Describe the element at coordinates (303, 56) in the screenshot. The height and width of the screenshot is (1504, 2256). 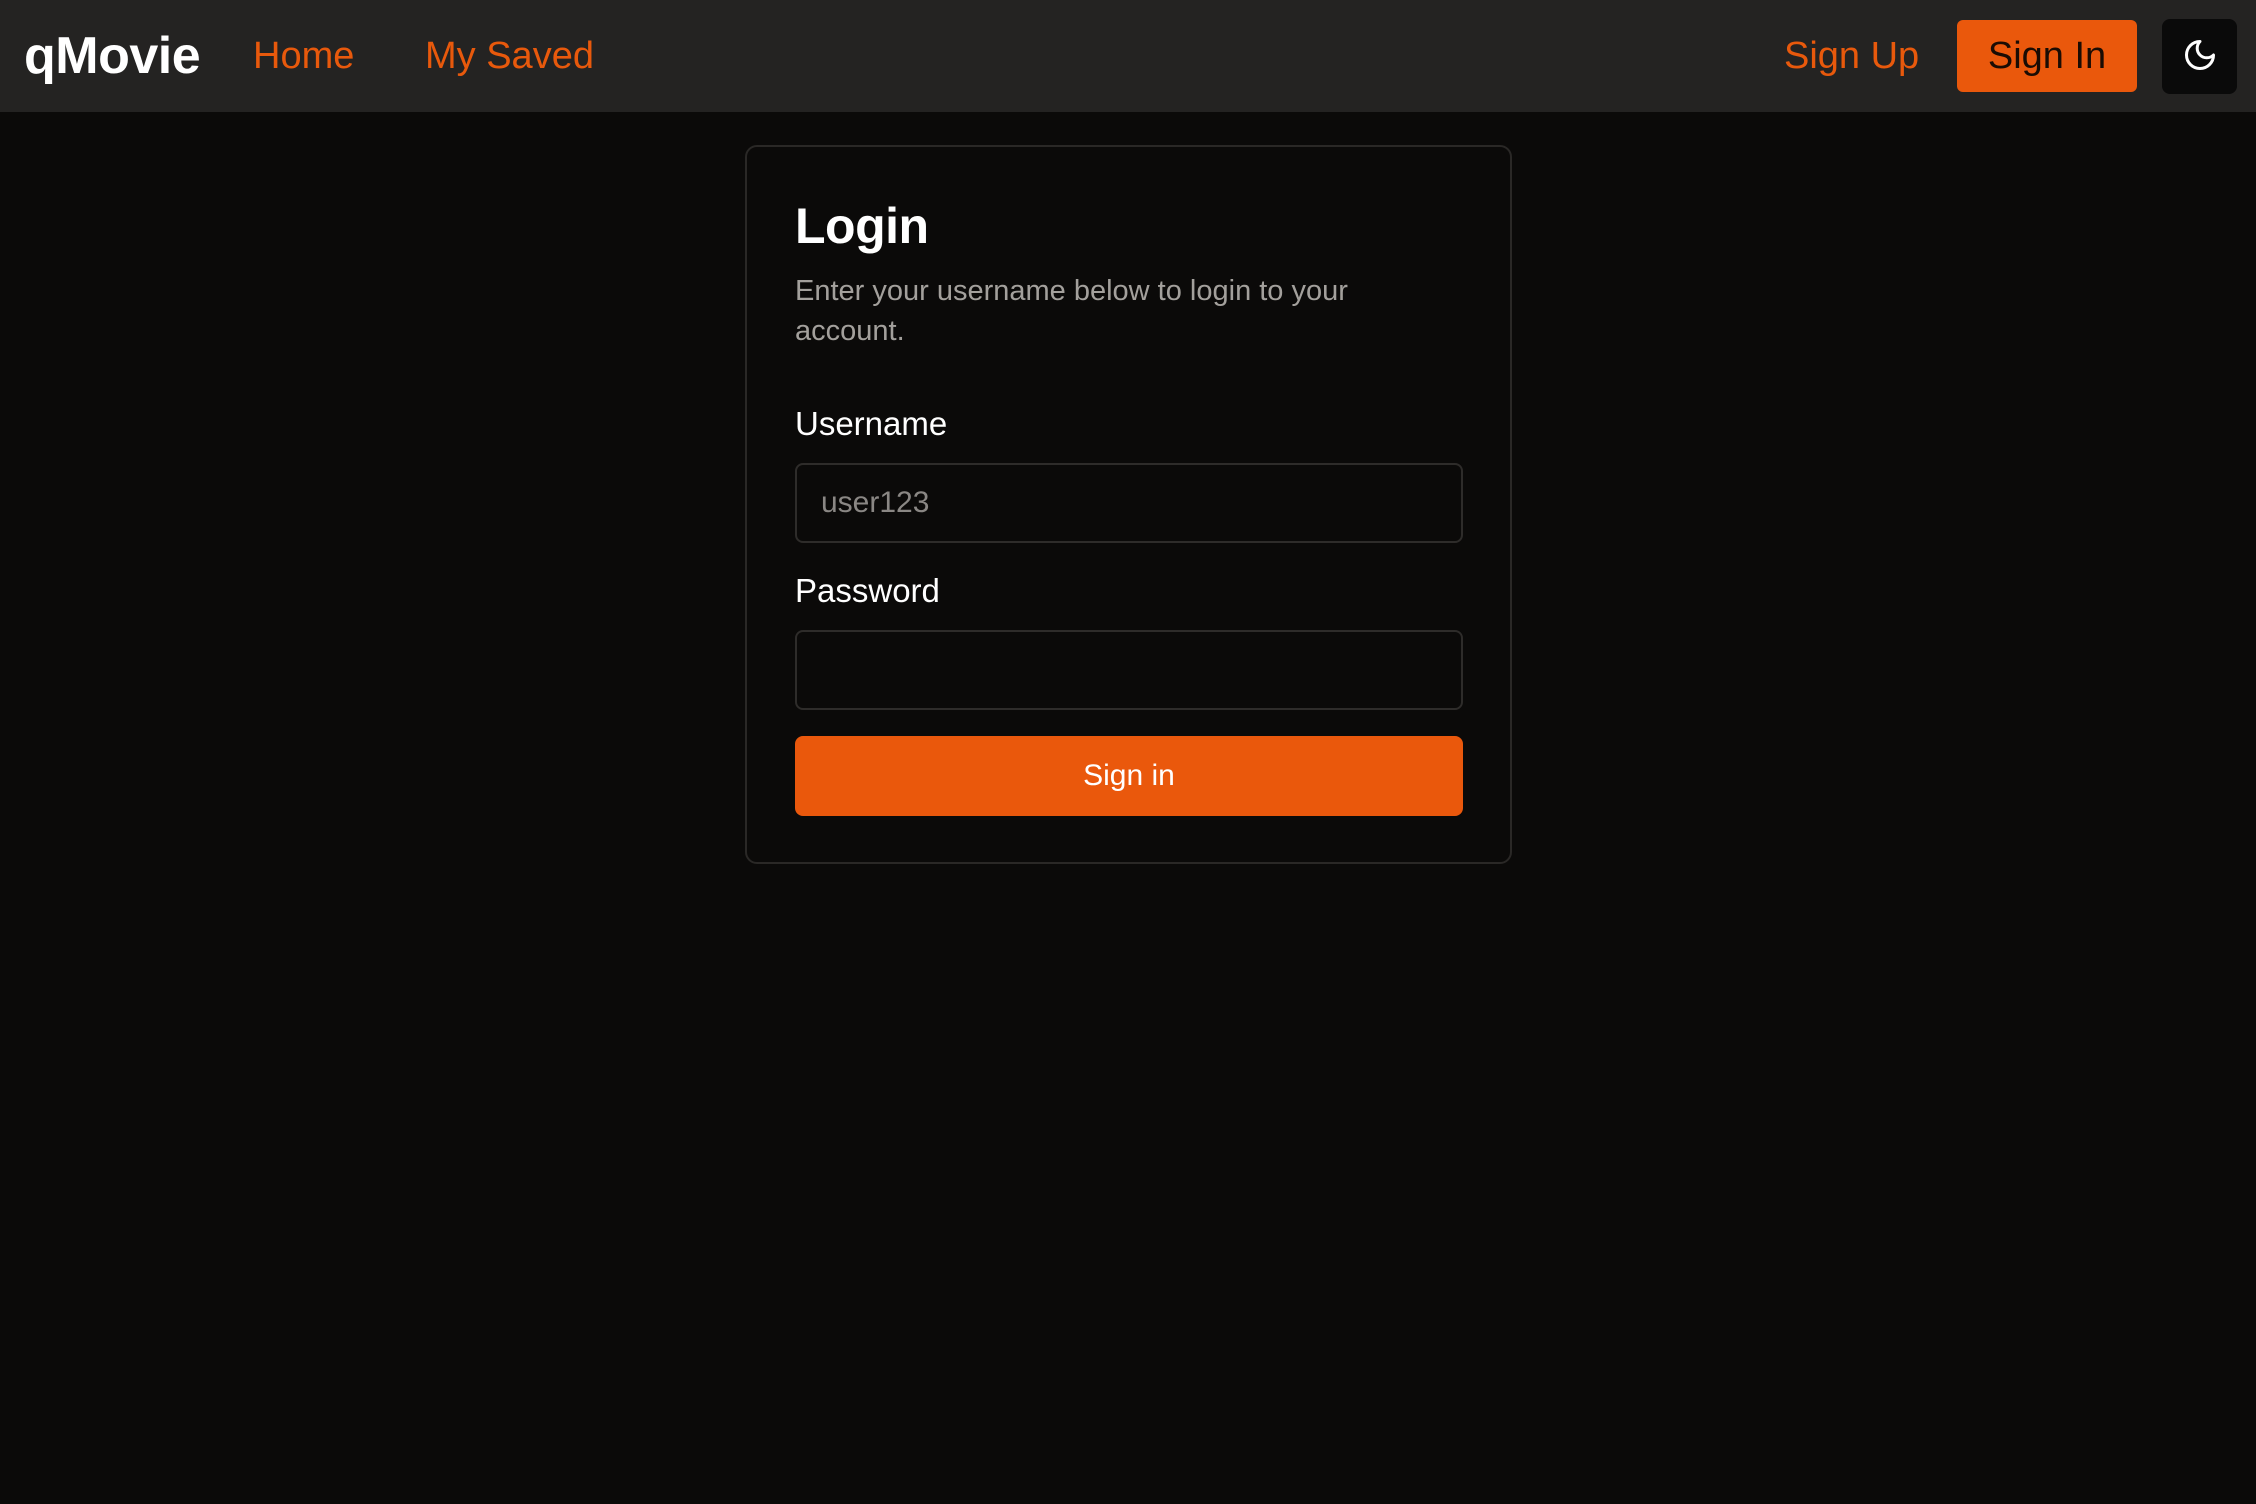
I see `nav-link-home: Home` at that location.